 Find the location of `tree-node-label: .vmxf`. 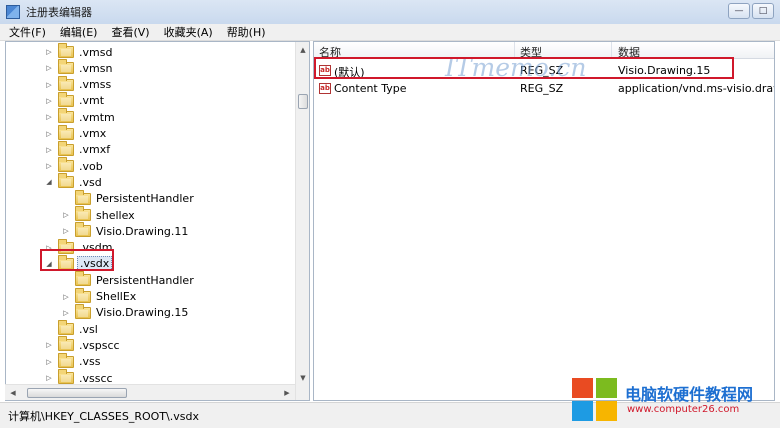

tree-node-label: .vmxf is located at coordinates (95, 150).